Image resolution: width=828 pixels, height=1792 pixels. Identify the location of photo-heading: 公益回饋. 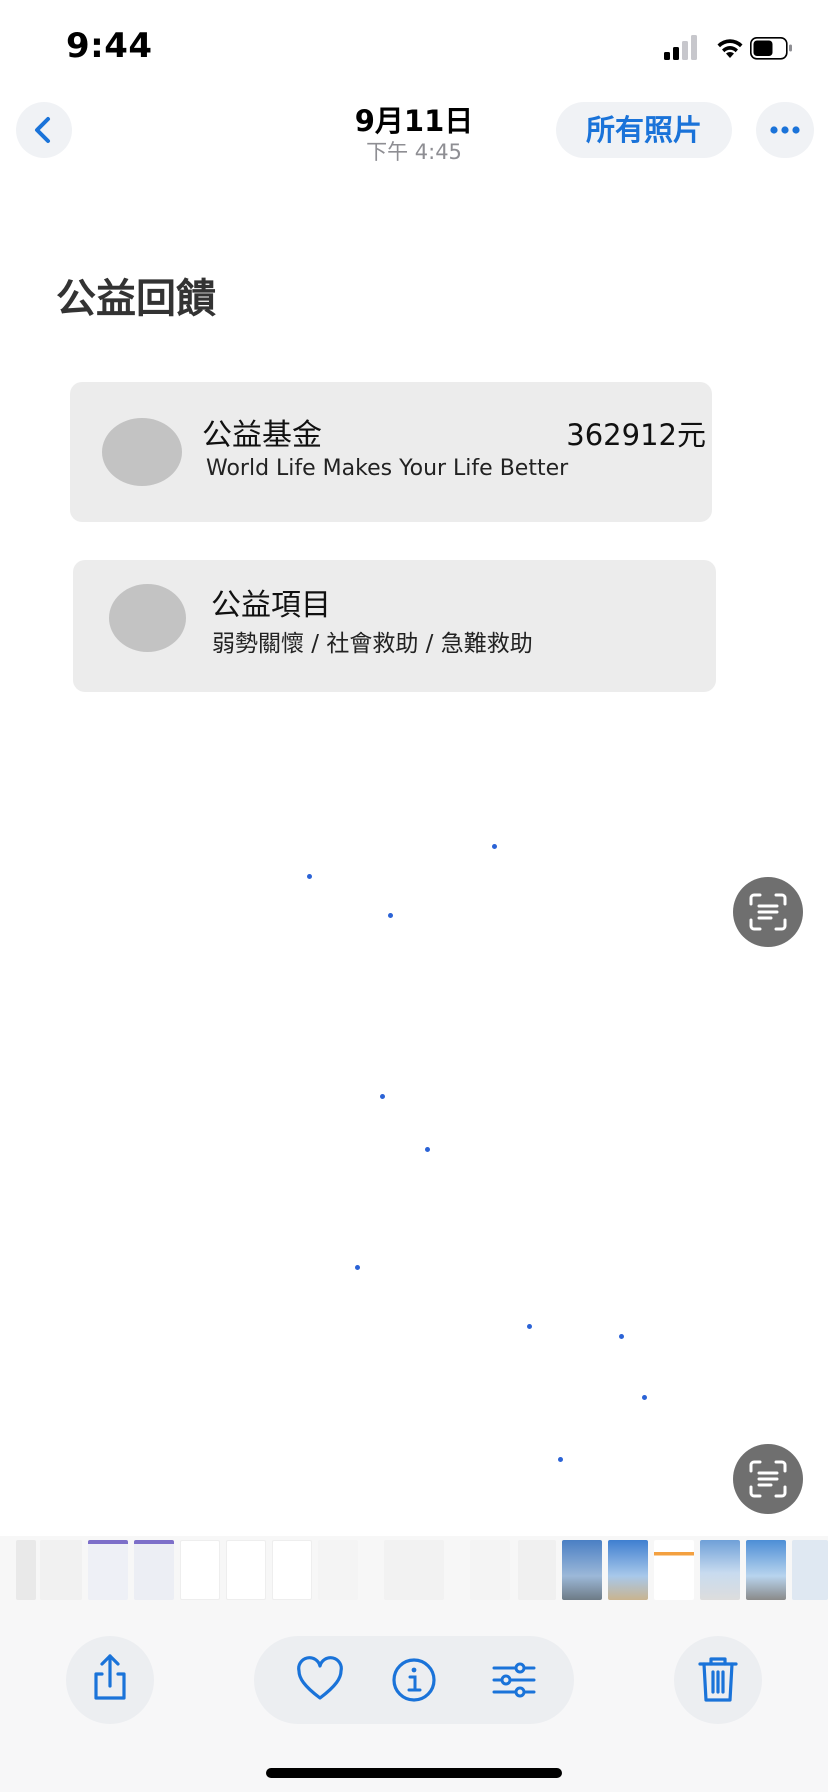
(136, 299).